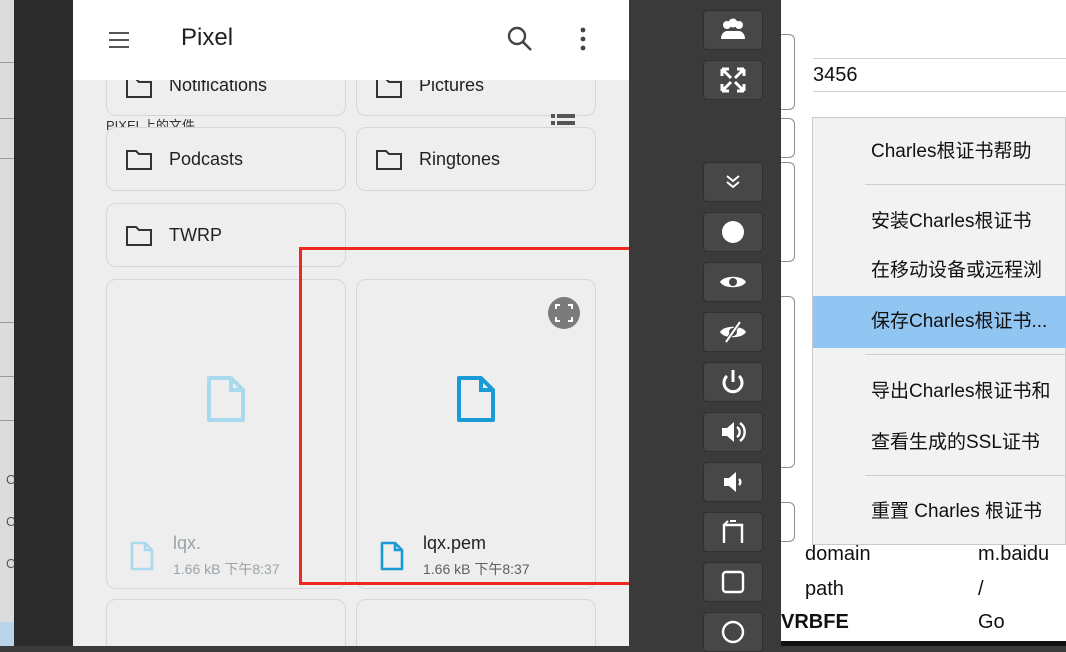 This screenshot has height=652, width=1066. I want to click on volume-up-icon, so click(734, 432).